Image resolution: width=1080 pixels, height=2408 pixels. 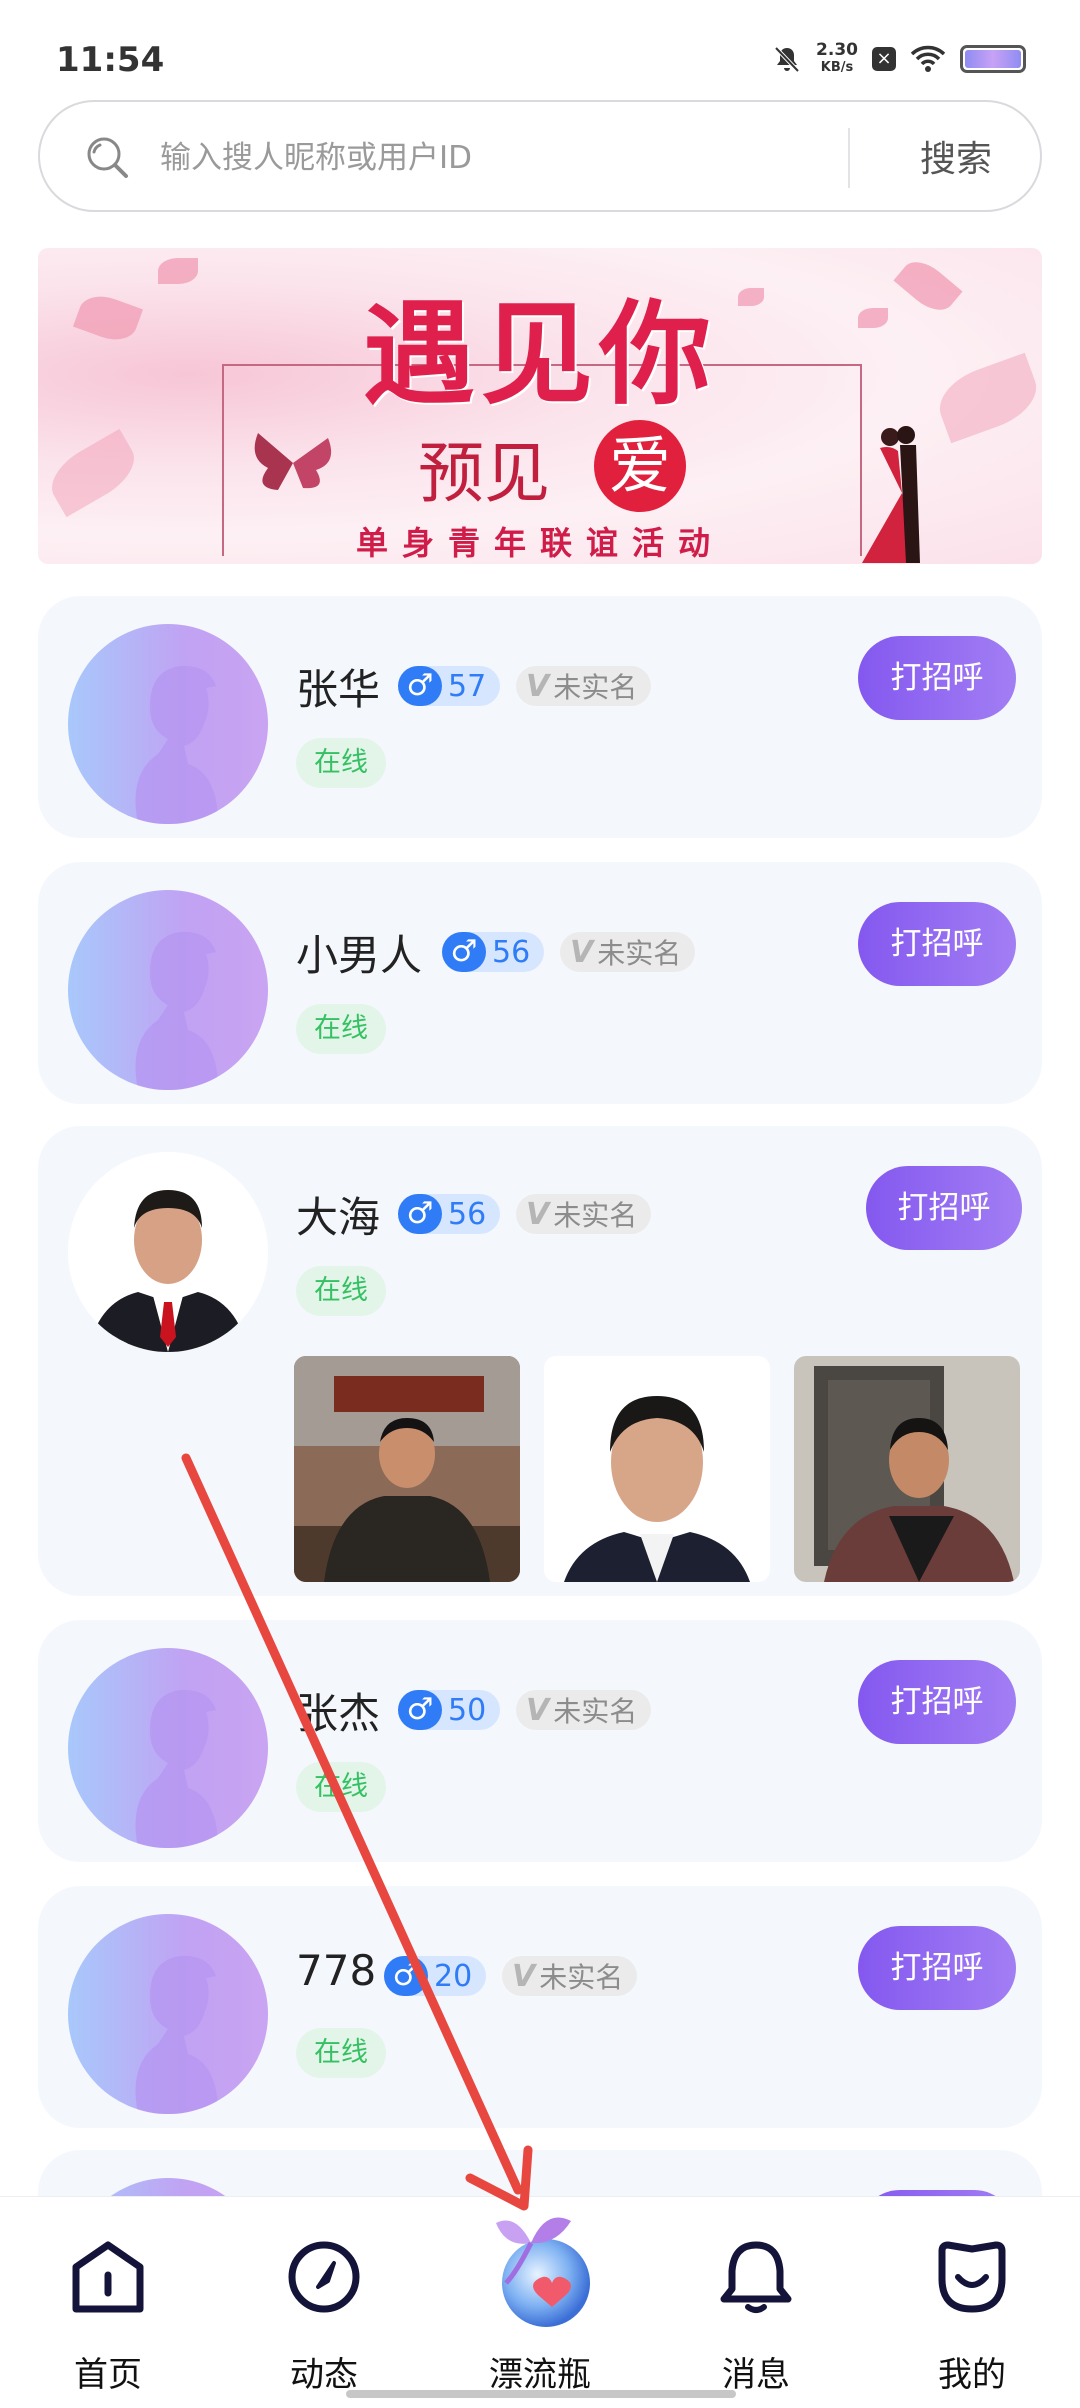 What do you see at coordinates (540, 1741) in the screenshot?
I see `user-card: 张杰 ♂ 50 V 未实名 在线 打招呼` at bounding box center [540, 1741].